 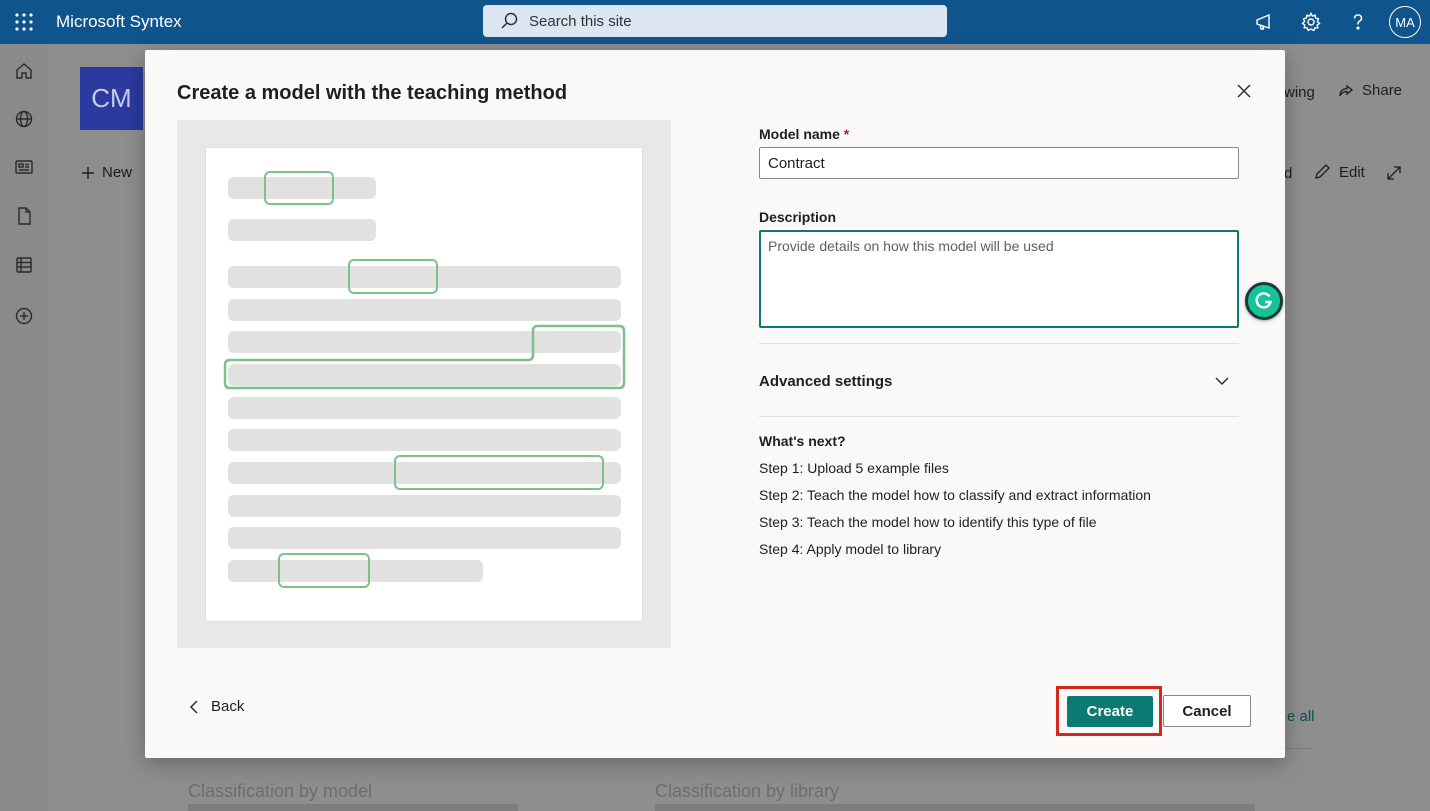 I want to click on step-item: Step 4: Apply model to library, so click(x=850, y=549).